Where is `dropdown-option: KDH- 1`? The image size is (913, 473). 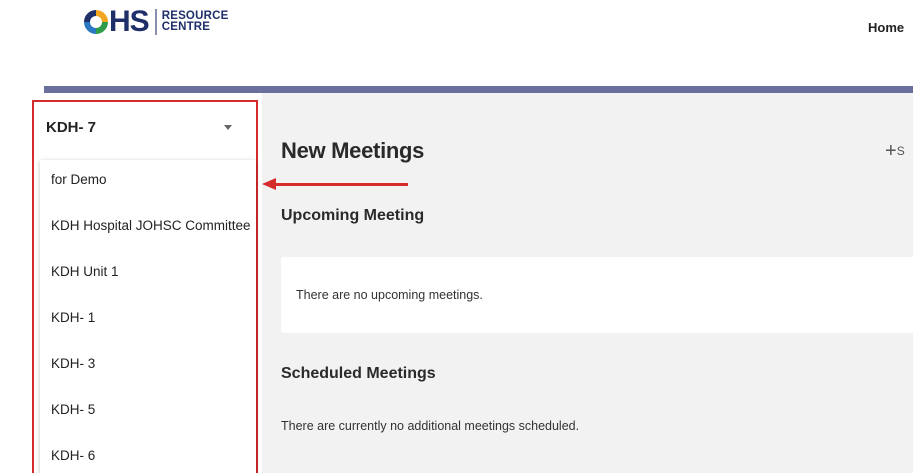
dropdown-option: KDH- 1 is located at coordinates (73, 317).